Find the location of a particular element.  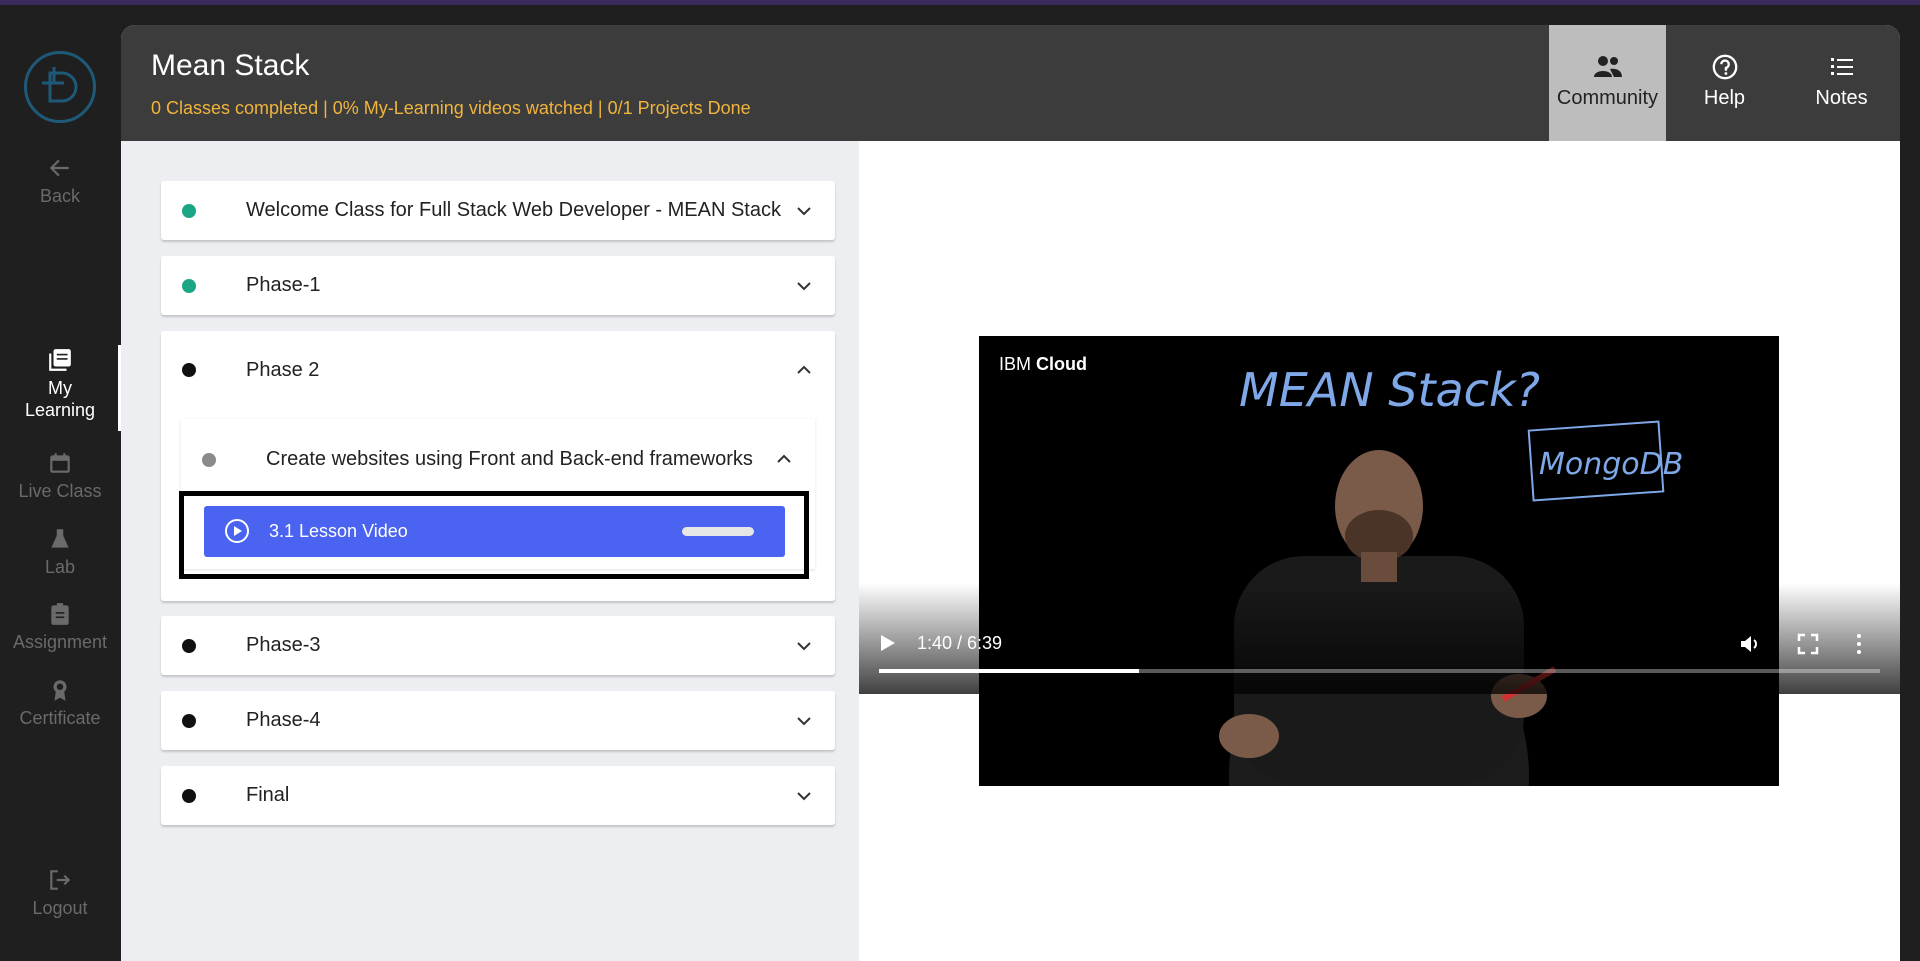

top-accent-strip is located at coordinates (960, 2).